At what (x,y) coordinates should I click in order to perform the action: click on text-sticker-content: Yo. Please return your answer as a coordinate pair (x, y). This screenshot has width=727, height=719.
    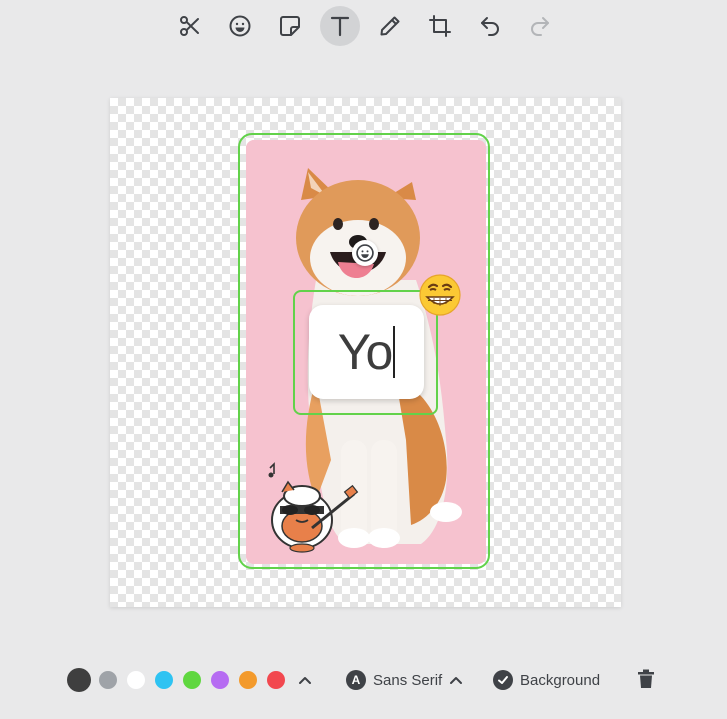
    Looking at the image, I should click on (366, 352).